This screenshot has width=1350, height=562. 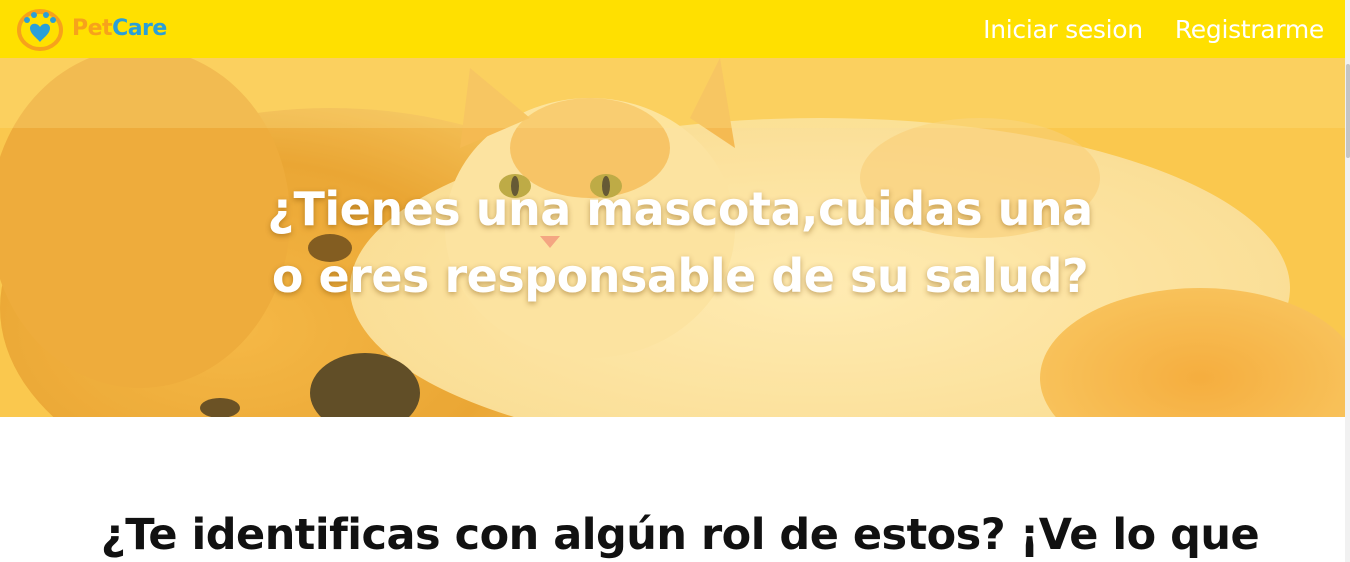 What do you see at coordinates (675, 29) in the screenshot?
I see `navbar: PetCare Iniciar sesion Registrarme` at bounding box center [675, 29].